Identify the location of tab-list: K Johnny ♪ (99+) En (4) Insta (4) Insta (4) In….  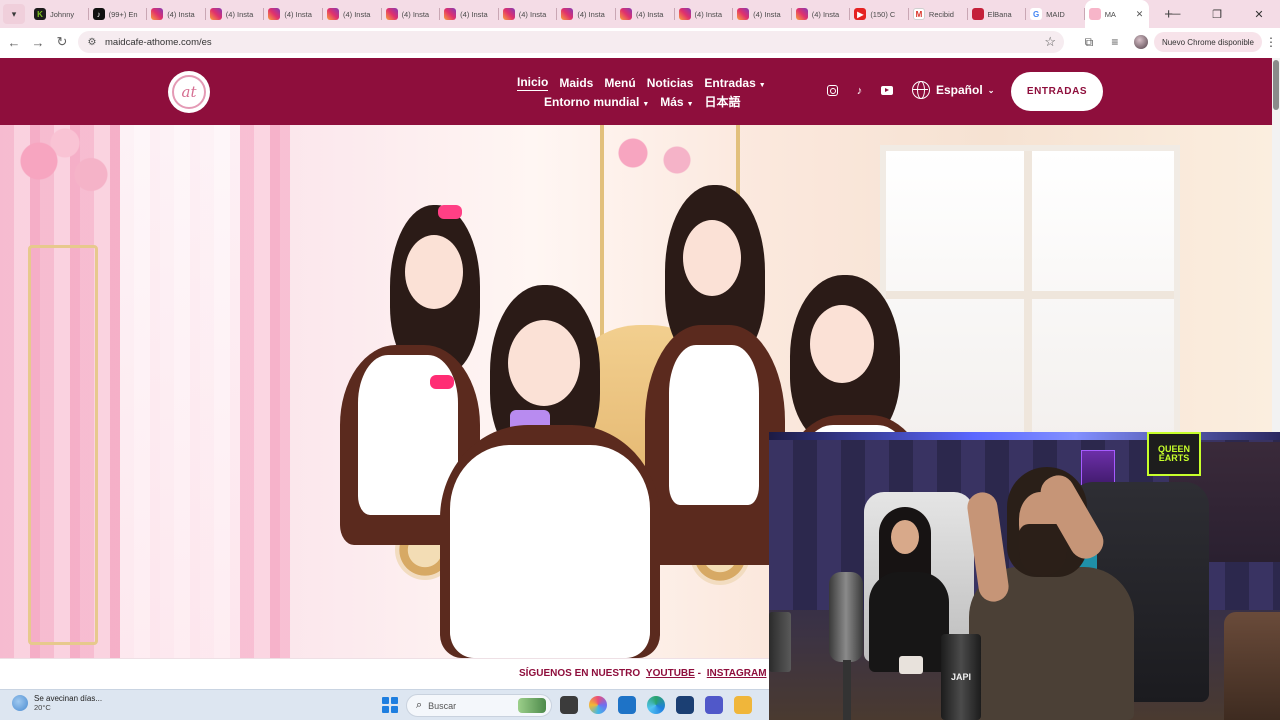
(589, 14).